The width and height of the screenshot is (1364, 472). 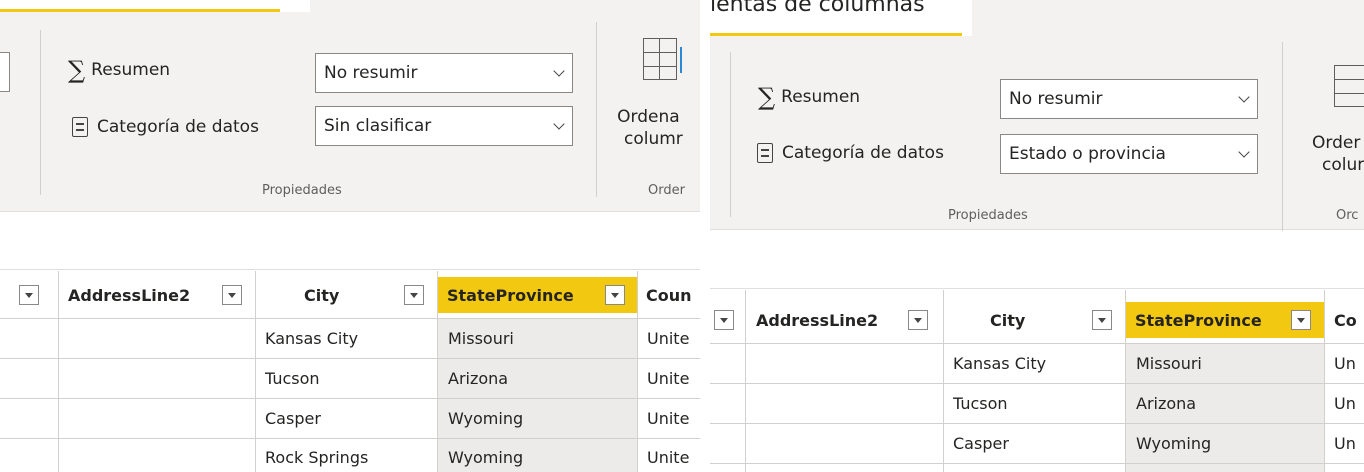 I want to click on column-header-country: Co, so click(x=1345, y=320).